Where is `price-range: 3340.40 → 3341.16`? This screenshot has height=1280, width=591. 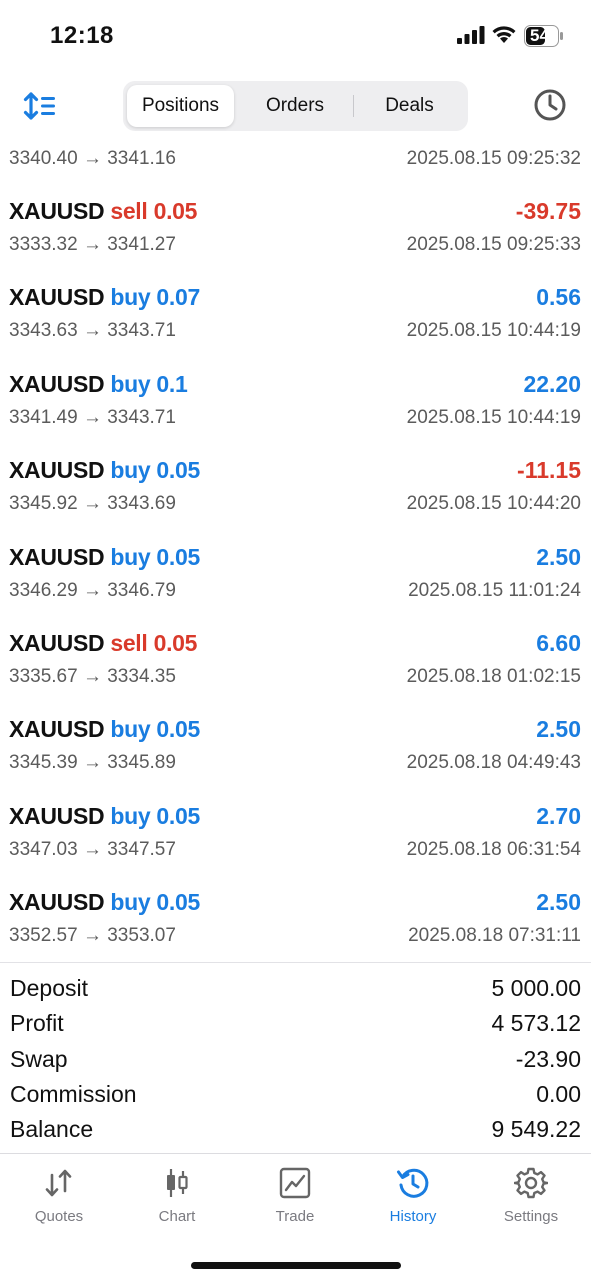
price-range: 3340.40 → 3341.16 is located at coordinates (92, 158).